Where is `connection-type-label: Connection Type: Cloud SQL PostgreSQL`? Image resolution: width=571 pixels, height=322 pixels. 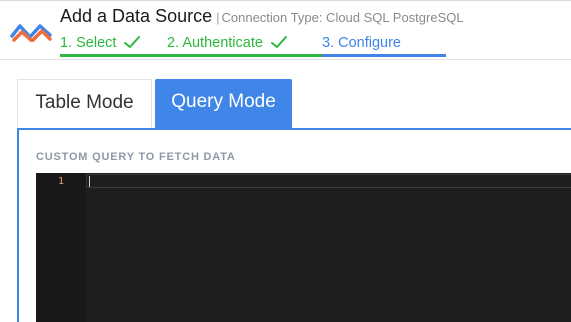 connection-type-label: Connection Type: Cloud SQL PostgreSQL is located at coordinates (342, 17).